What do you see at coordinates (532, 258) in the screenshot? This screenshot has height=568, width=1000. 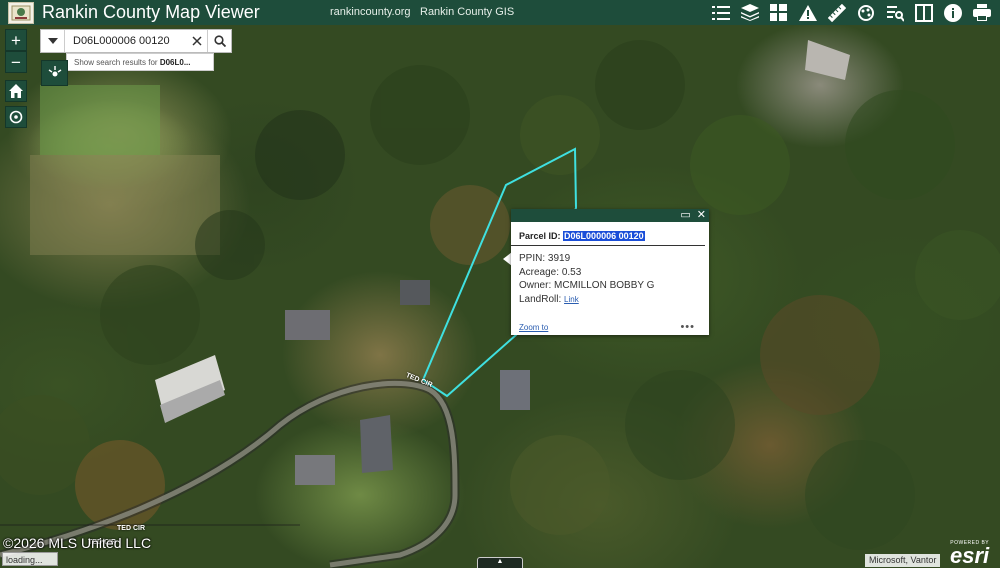 I see `ppin-label: PPIN:` at bounding box center [532, 258].